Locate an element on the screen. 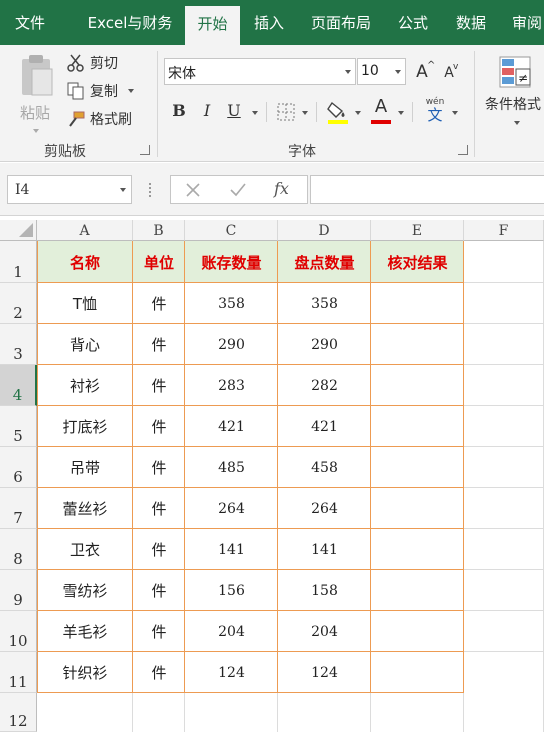  font-size-combo: 10 is located at coordinates (381, 71).